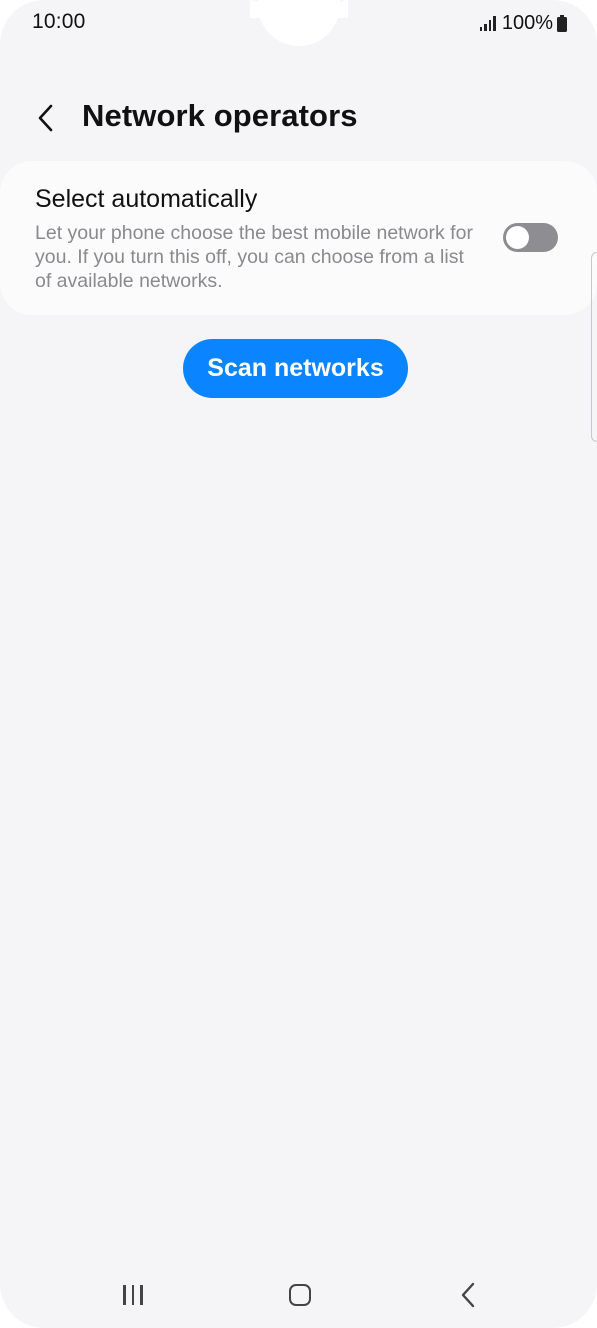  What do you see at coordinates (295, 368) in the screenshot?
I see `scan-networks-button: Scan networks` at bounding box center [295, 368].